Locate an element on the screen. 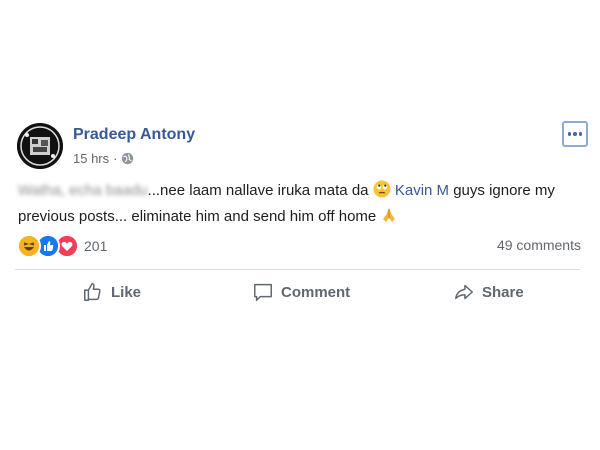 The image size is (600, 450). like-label: Like is located at coordinates (126, 292).